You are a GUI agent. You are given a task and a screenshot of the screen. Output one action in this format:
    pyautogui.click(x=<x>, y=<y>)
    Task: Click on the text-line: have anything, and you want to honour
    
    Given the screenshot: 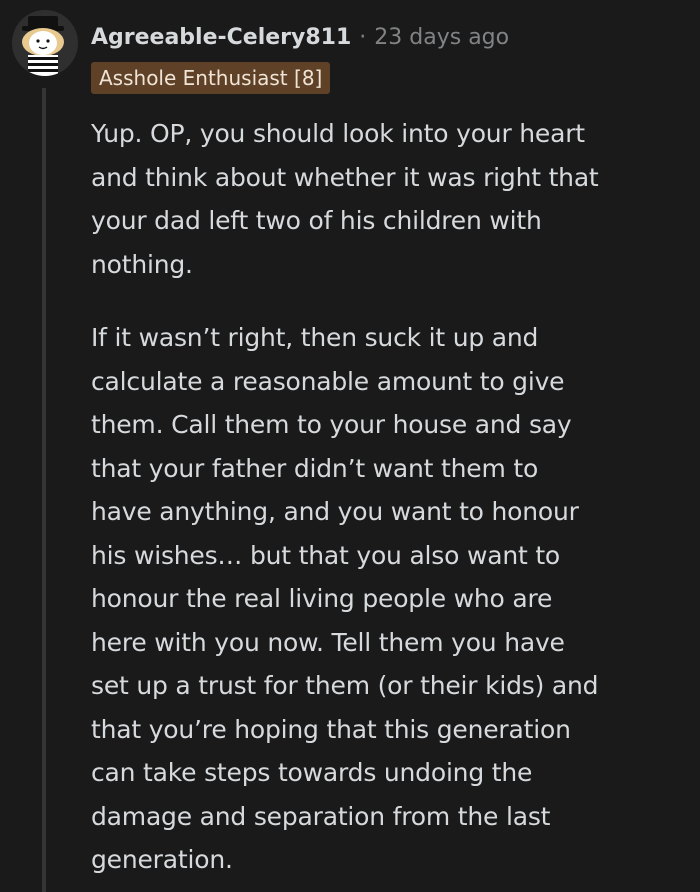 What is the action you would take?
    pyautogui.click(x=335, y=511)
    